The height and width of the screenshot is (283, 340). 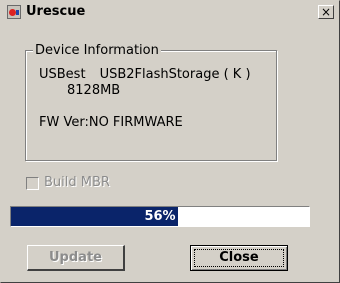 I want to click on close-button-label: Close, so click(x=239, y=257).